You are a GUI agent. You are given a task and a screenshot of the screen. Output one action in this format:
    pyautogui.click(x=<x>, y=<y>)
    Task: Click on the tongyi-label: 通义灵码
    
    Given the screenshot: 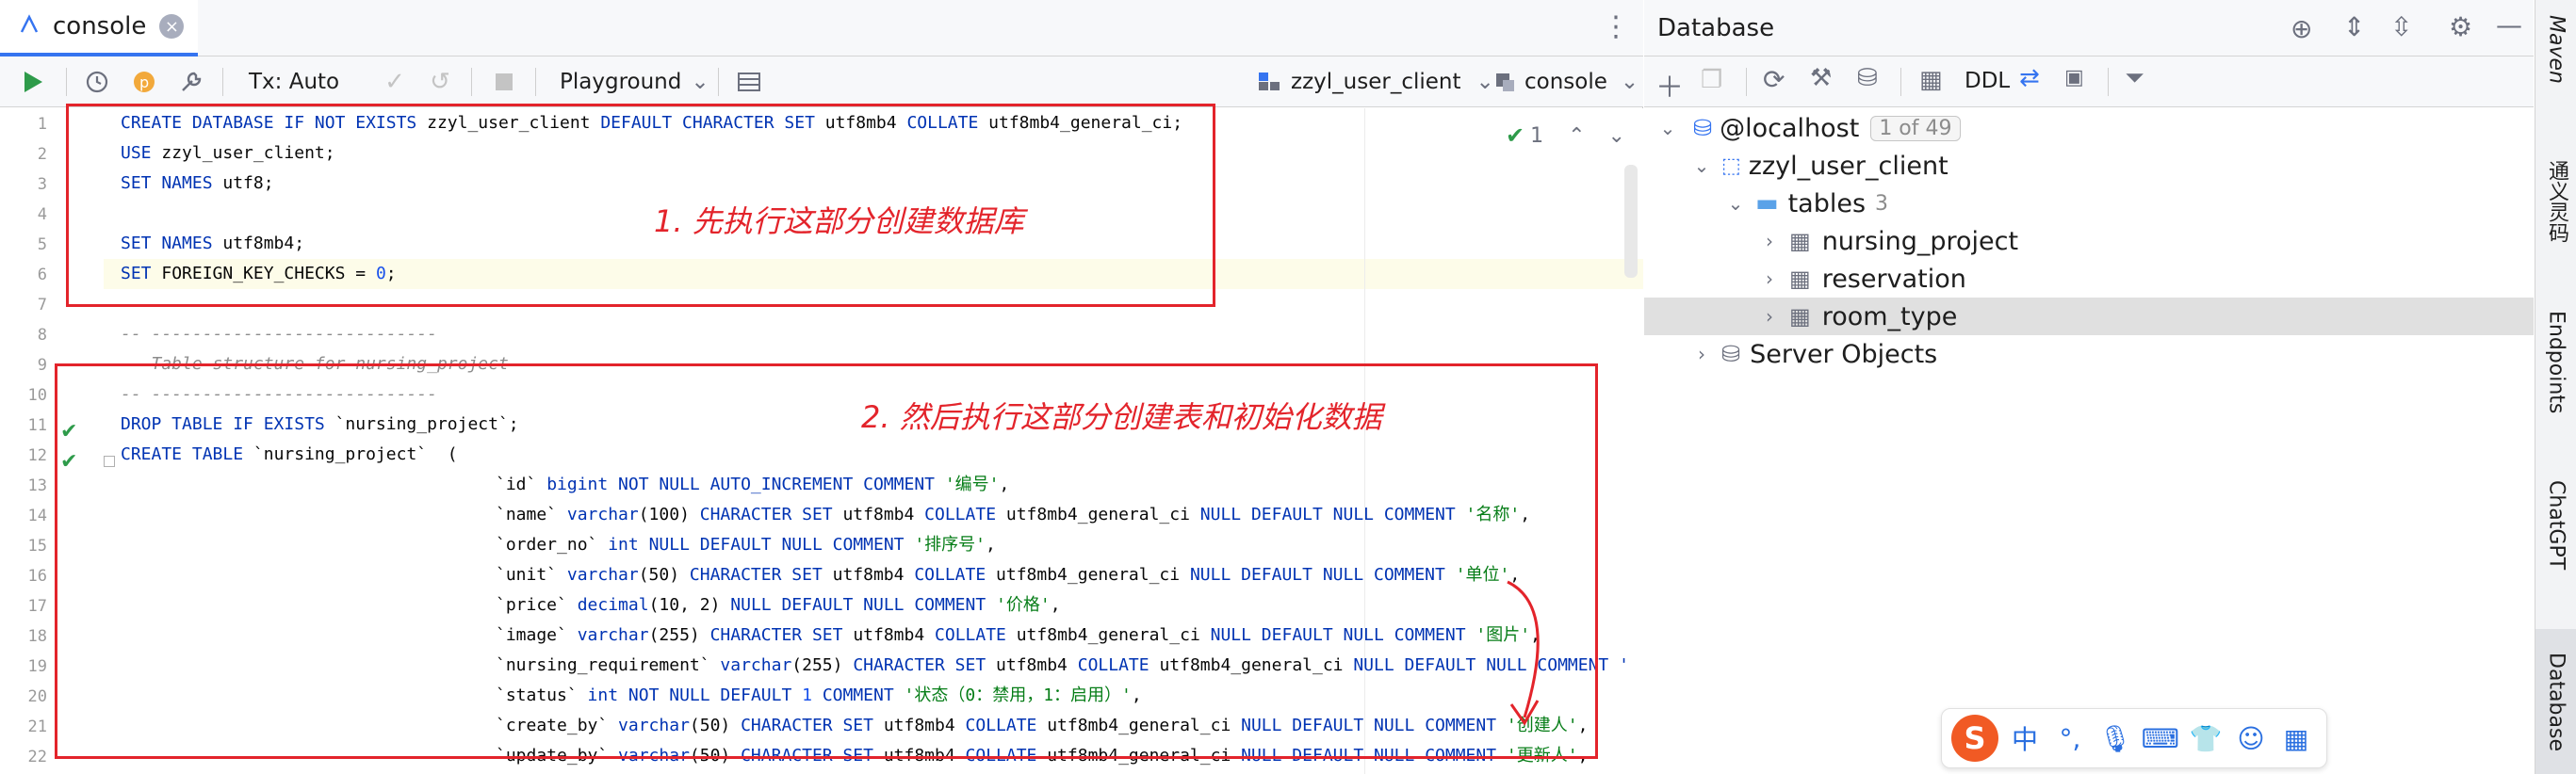 What is the action you would take?
    pyautogui.click(x=2556, y=202)
    